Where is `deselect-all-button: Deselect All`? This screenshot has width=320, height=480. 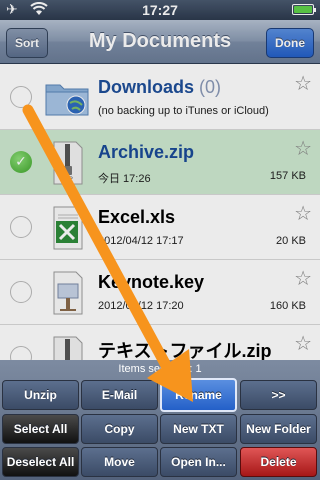 deselect-all-button: Deselect All is located at coordinates (40, 462).